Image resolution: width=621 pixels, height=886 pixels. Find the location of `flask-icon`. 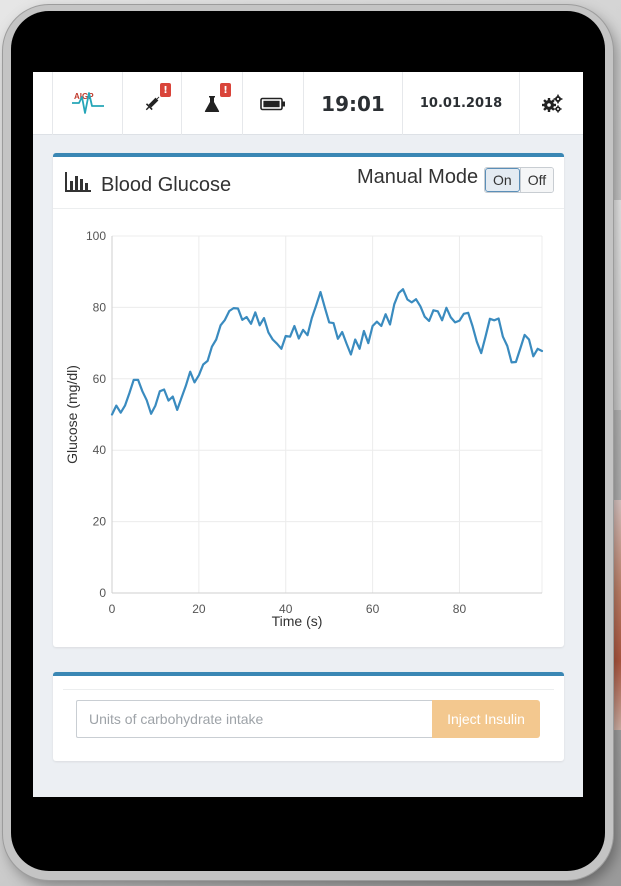

flask-icon is located at coordinates (212, 103).